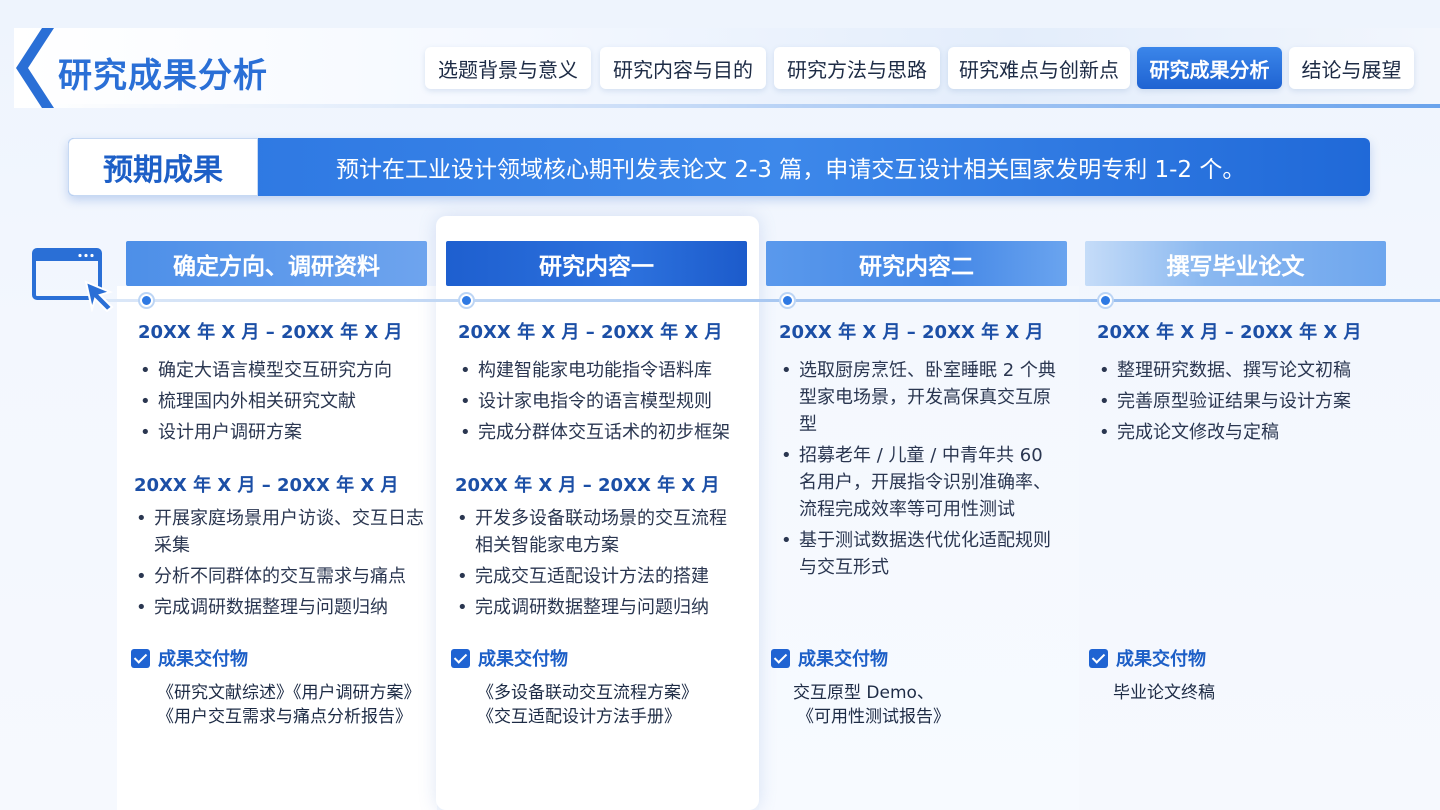  I want to click on list-item: 构建智能家电功能指令语料库, so click(600, 370).